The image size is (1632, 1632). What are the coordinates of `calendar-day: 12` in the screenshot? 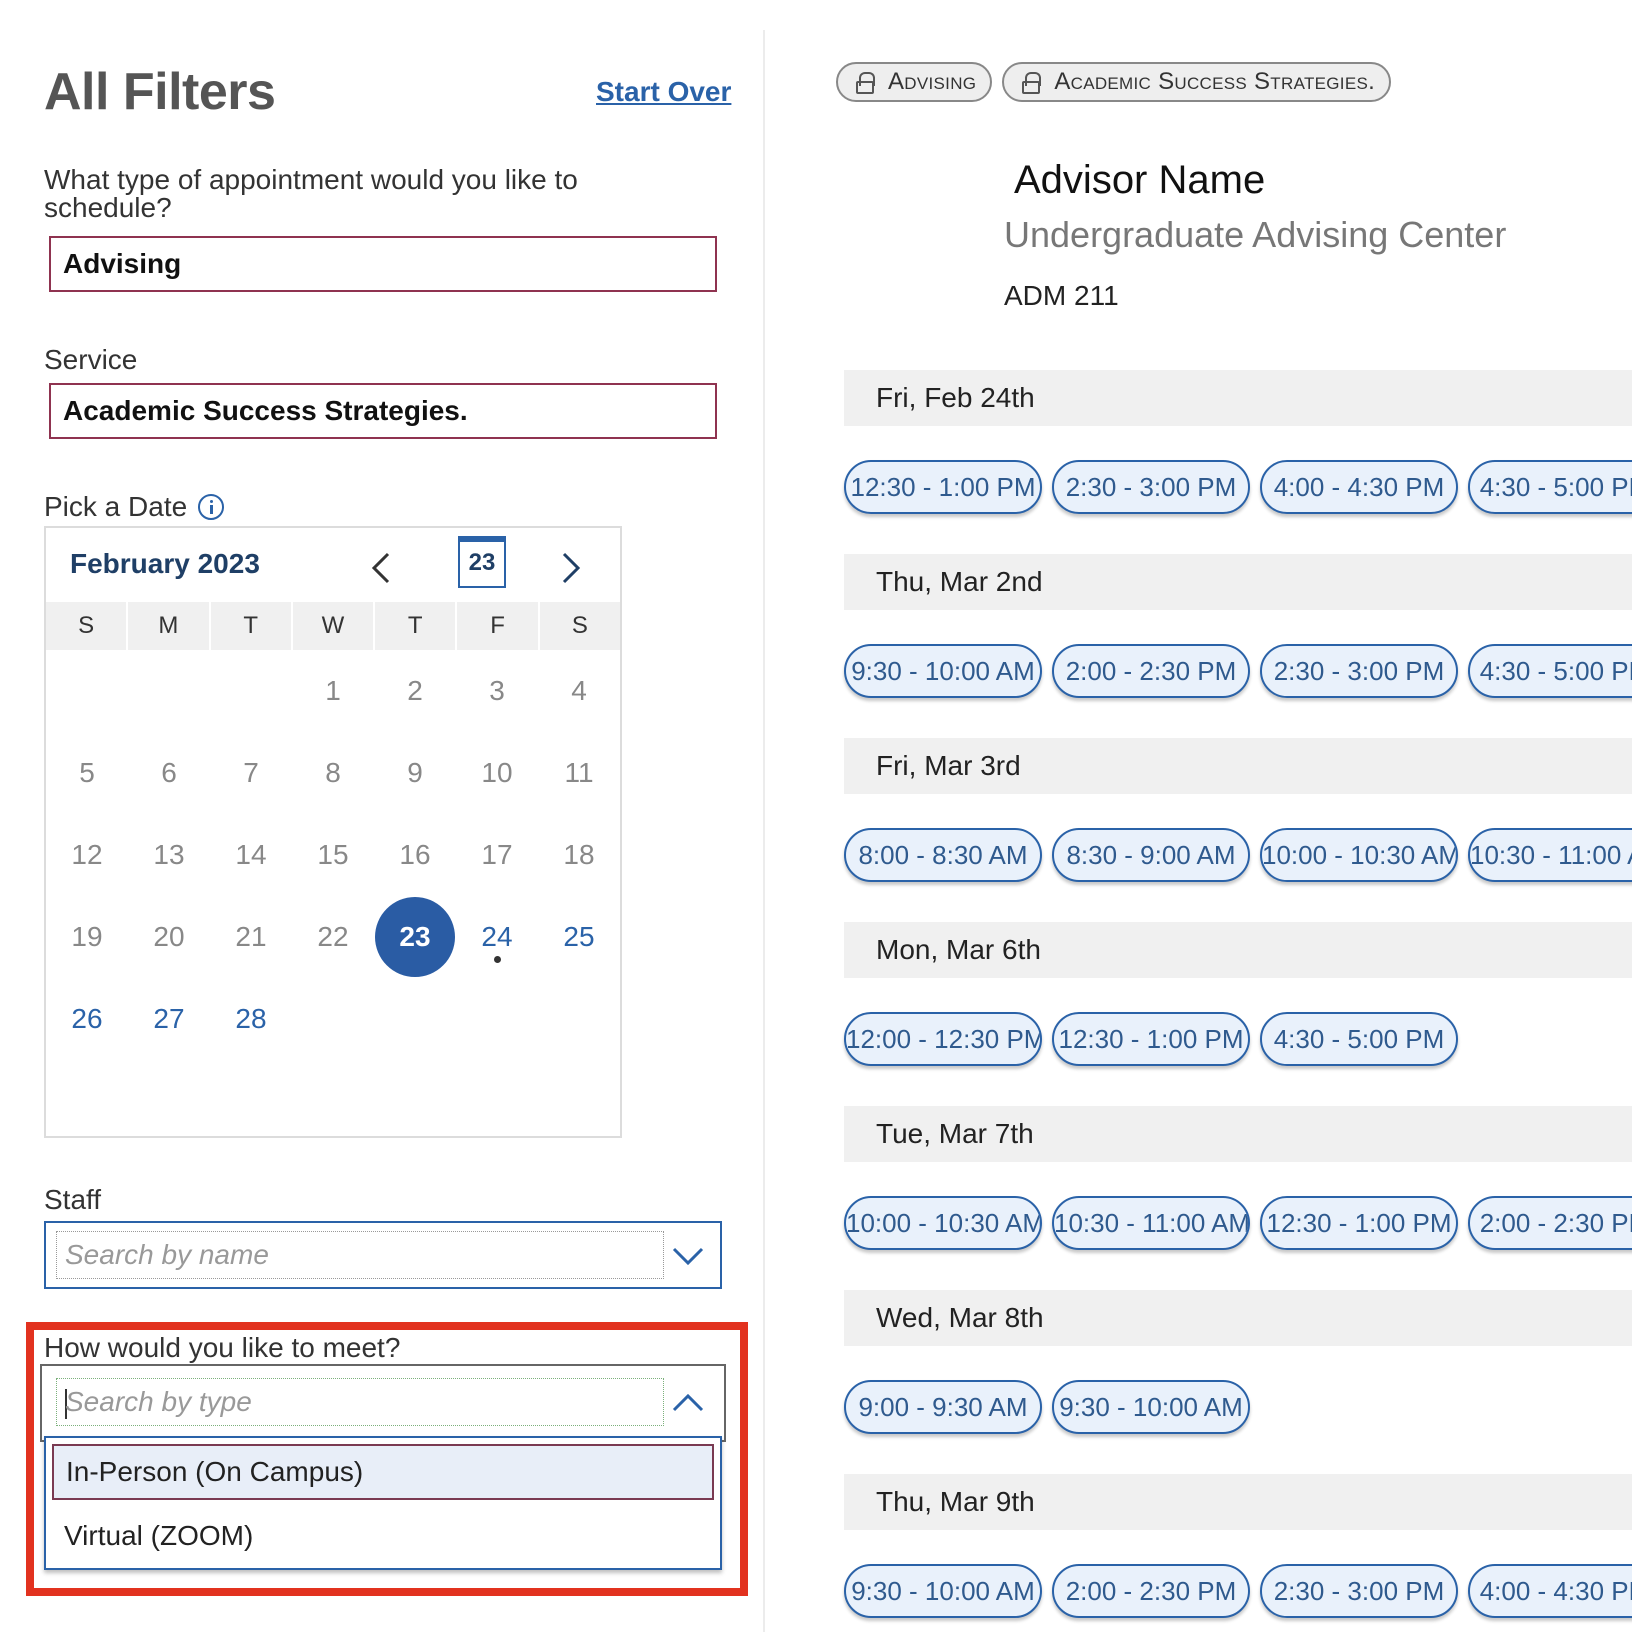 It's located at (87, 855).